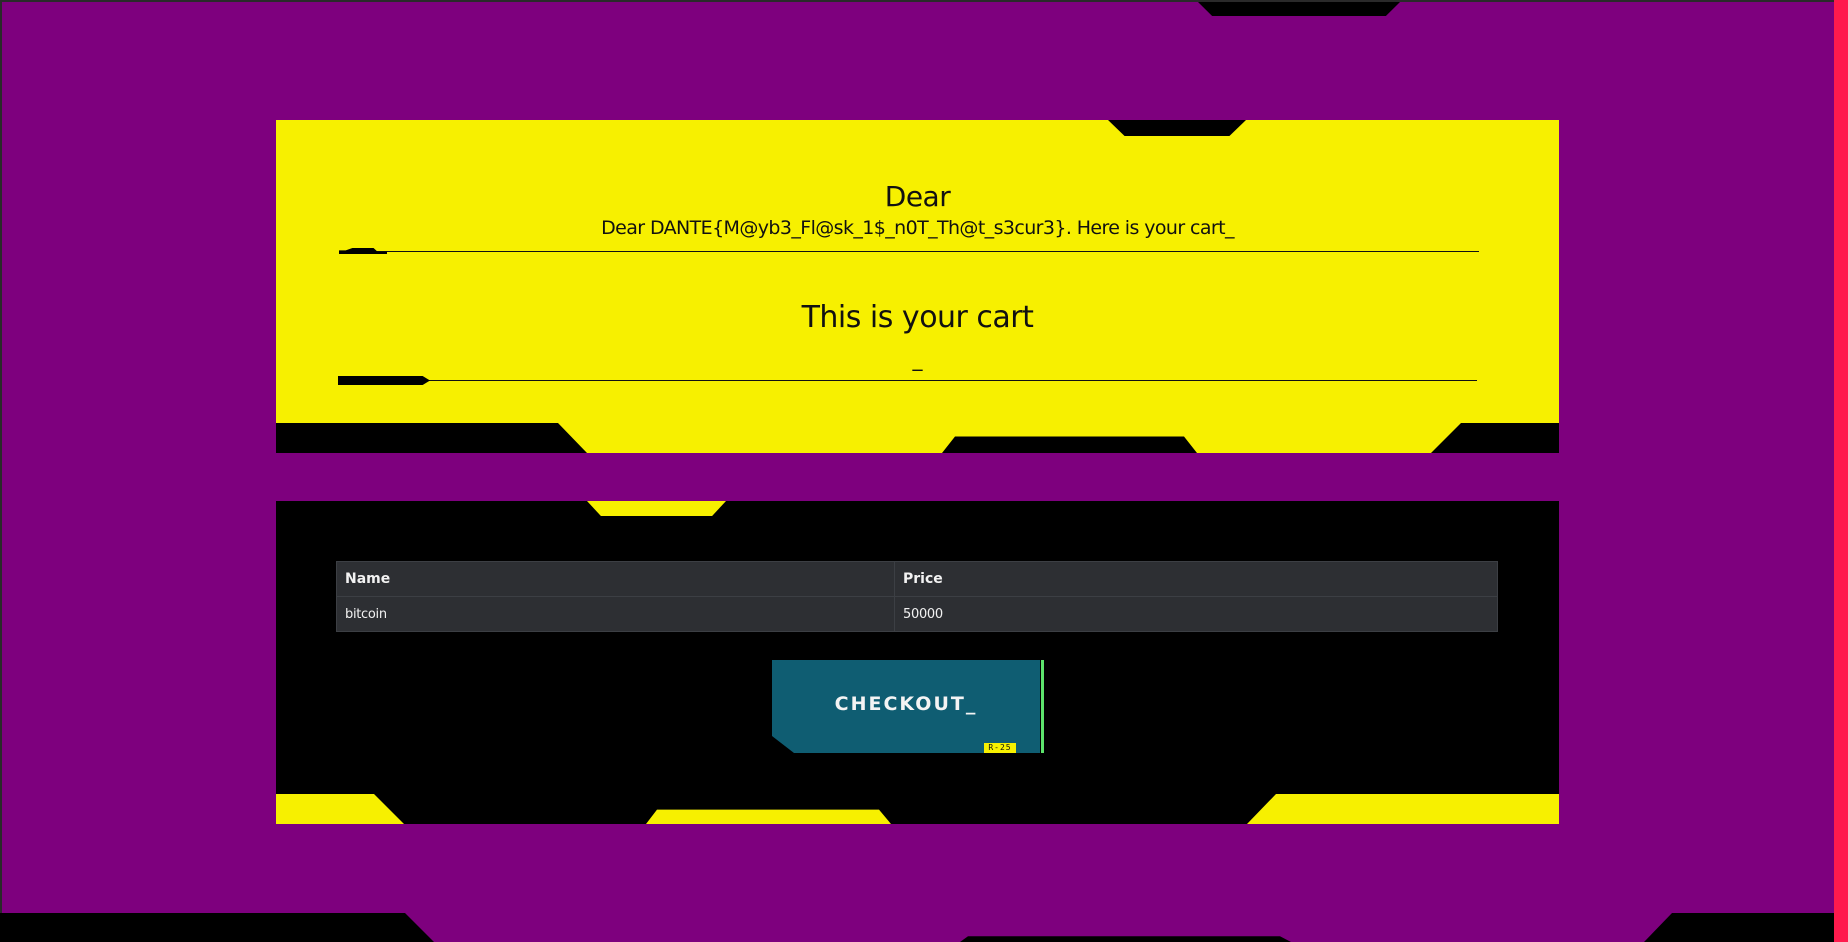 This screenshot has height=942, width=1848. I want to click on greeting-title: Dear, so click(917, 196).